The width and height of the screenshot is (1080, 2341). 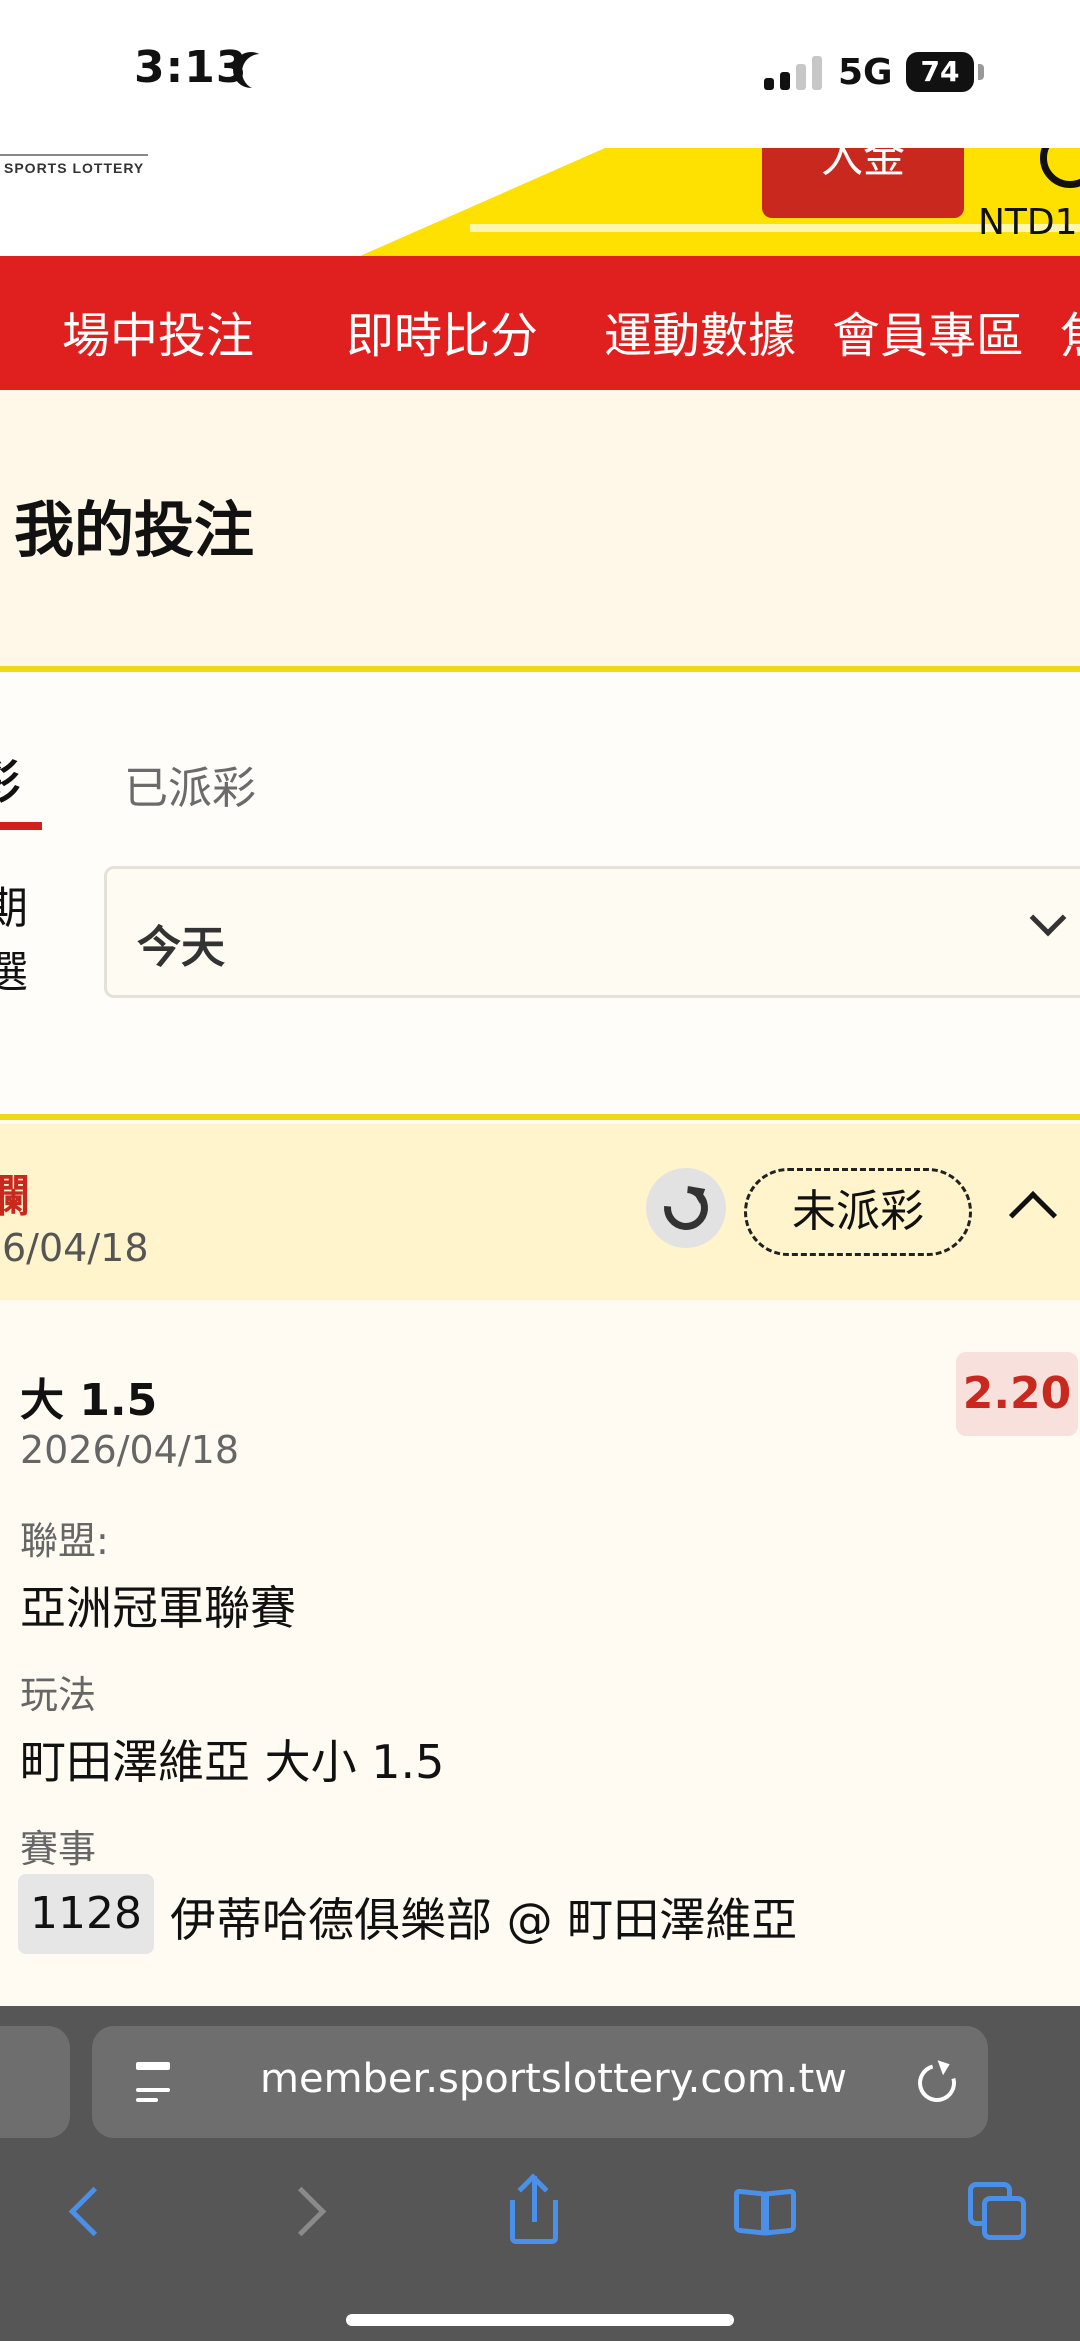 What do you see at coordinates (1017, 1394) in the screenshot?
I see `odds-badge: 2.20` at bounding box center [1017, 1394].